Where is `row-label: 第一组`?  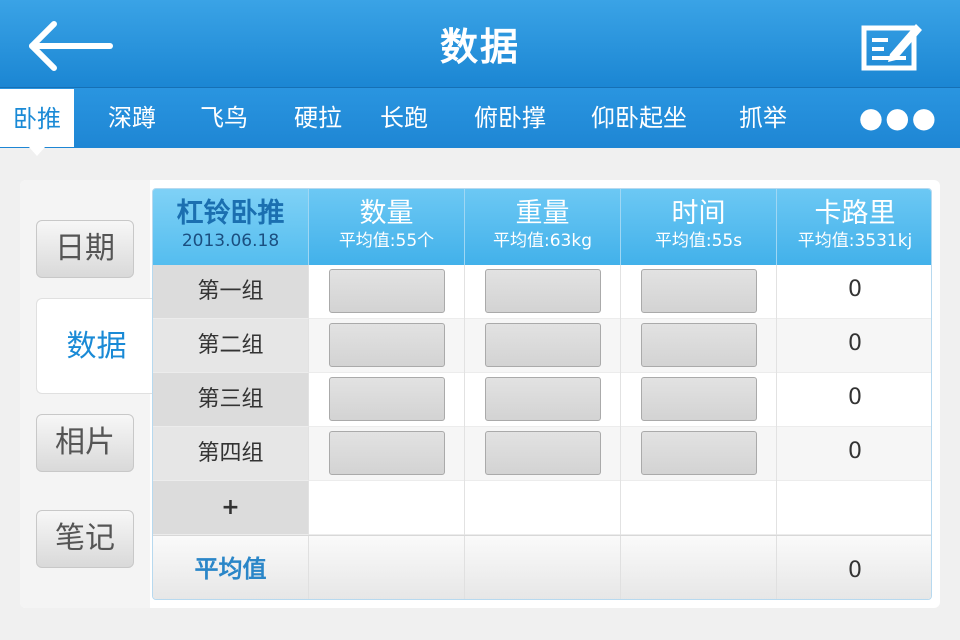 row-label: 第一组 is located at coordinates (231, 292).